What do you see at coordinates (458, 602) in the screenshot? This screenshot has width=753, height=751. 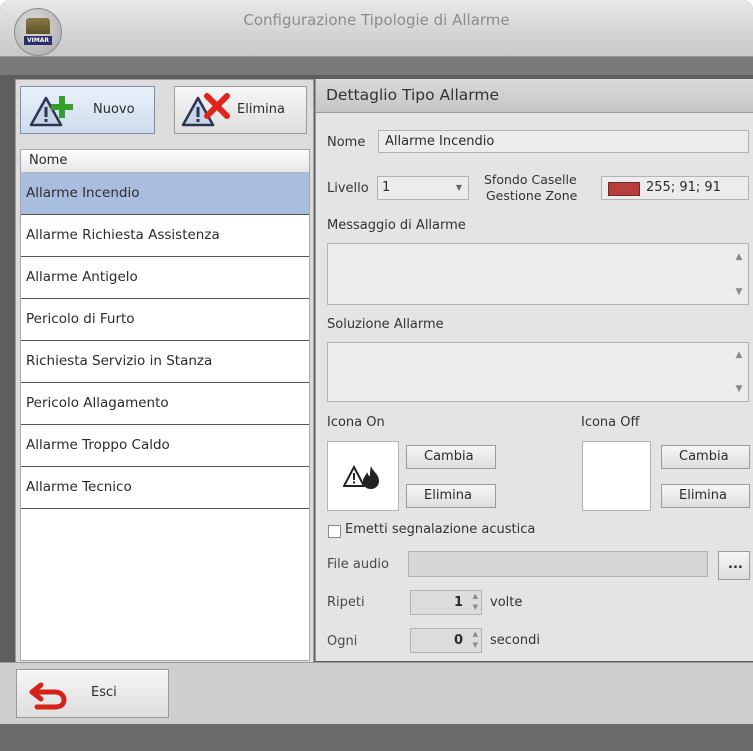 I see `repeat-value: 1` at bounding box center [458, 602].